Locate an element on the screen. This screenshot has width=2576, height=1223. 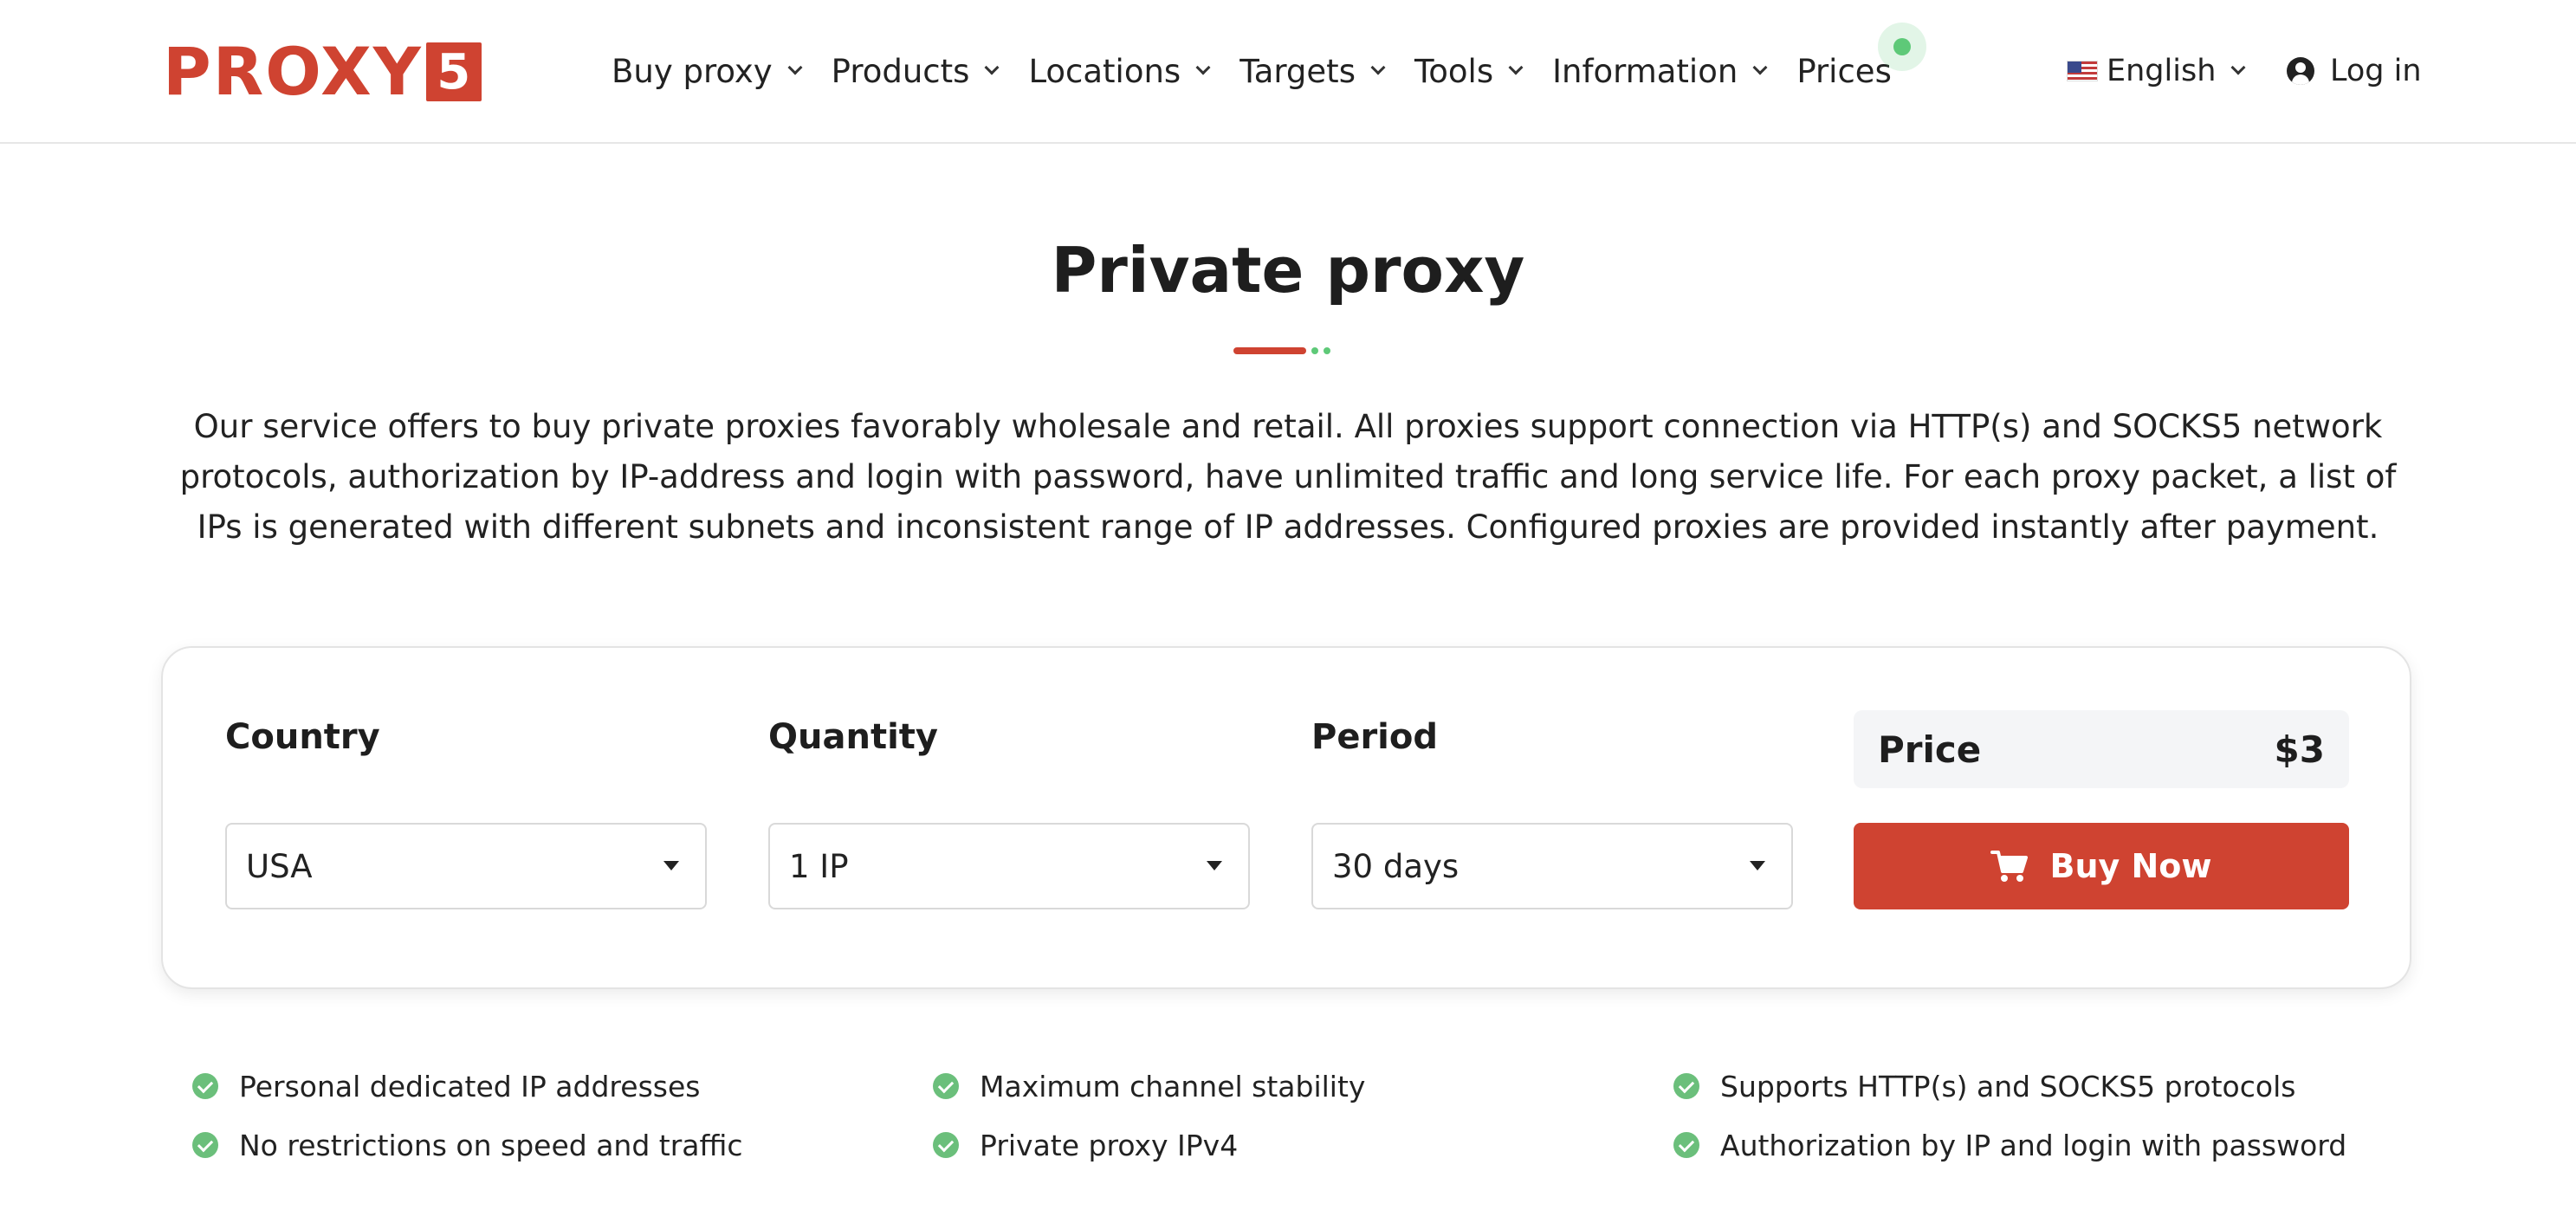
buy-now-button: Buy Now is located at coordinates (2101, 866).